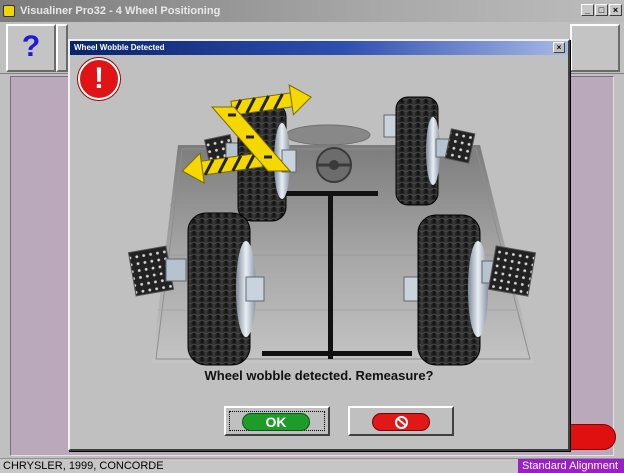 This screenshot has height=473, width=624. I want to click on cancel-button, so click(401, 421).